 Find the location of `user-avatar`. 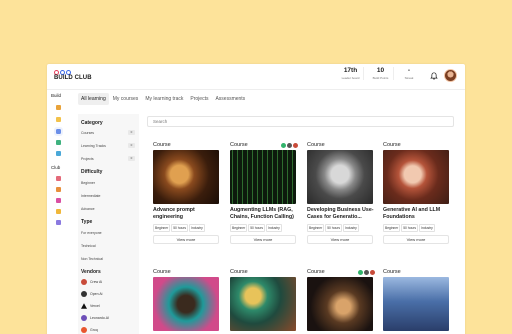

user-avatar is located at coordinates (450, 75).